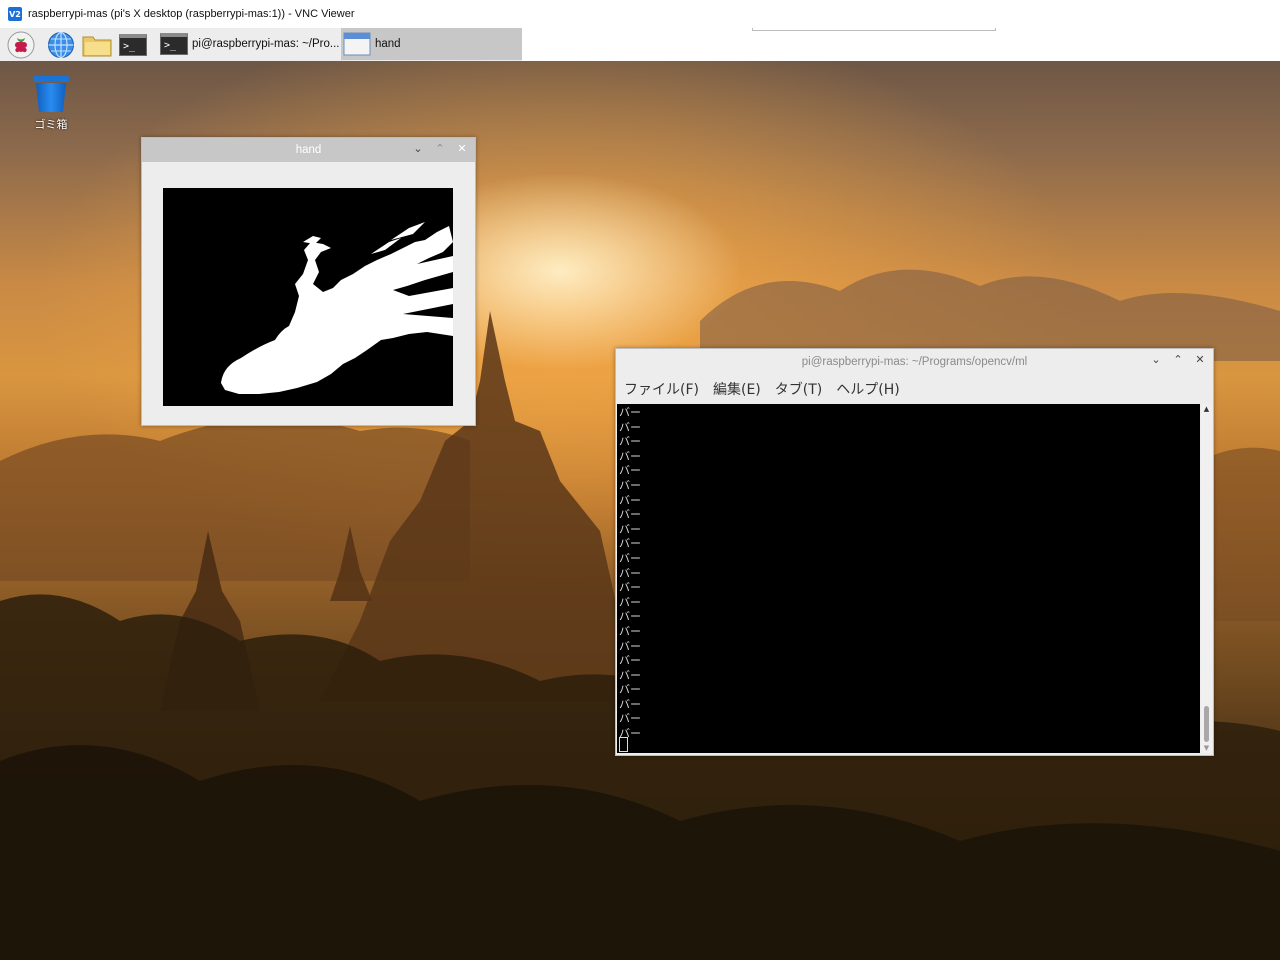  I want to click on trash-desktop-icon: ゴミ箱, so click(51, 104).